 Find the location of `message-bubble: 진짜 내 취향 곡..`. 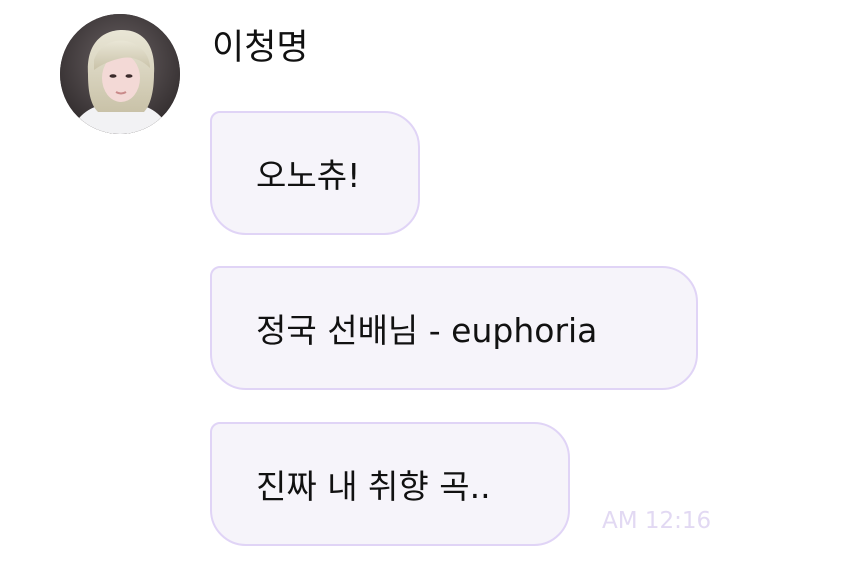

message-bubble: 진짜 내 취향 곡.. is located at coordinates (390, 484).